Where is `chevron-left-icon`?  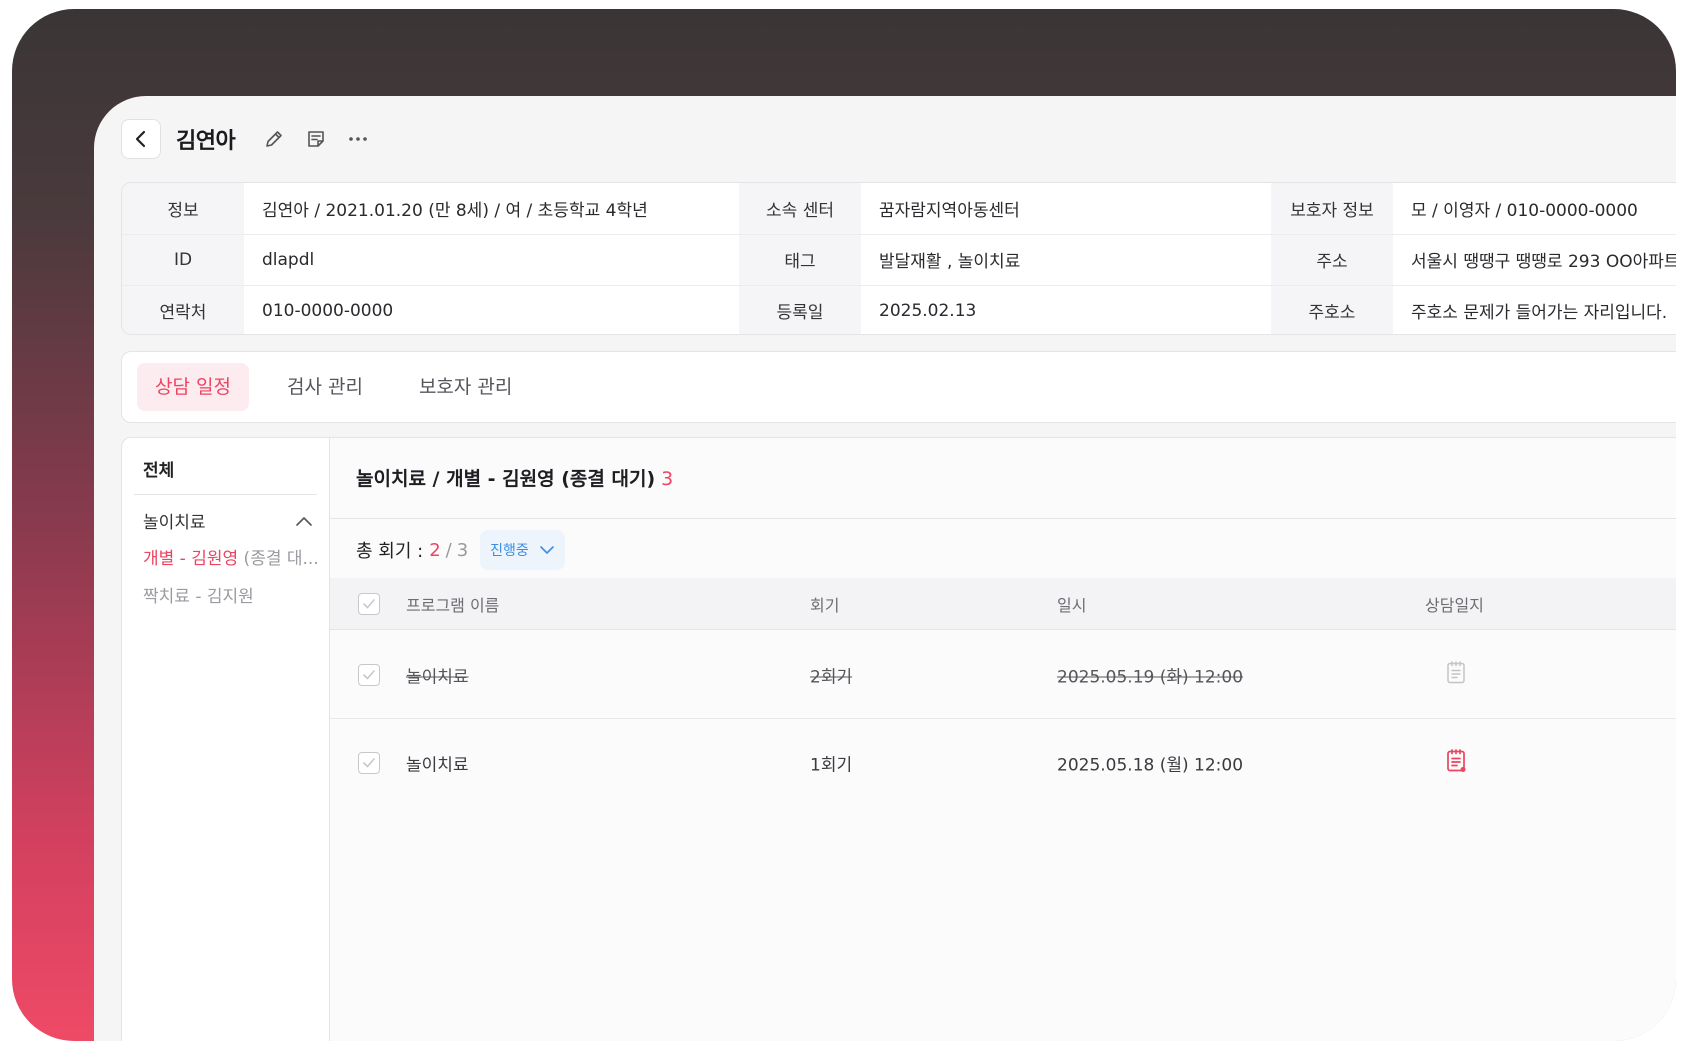
chevron-left-icon is located at coordinates (140, 139).